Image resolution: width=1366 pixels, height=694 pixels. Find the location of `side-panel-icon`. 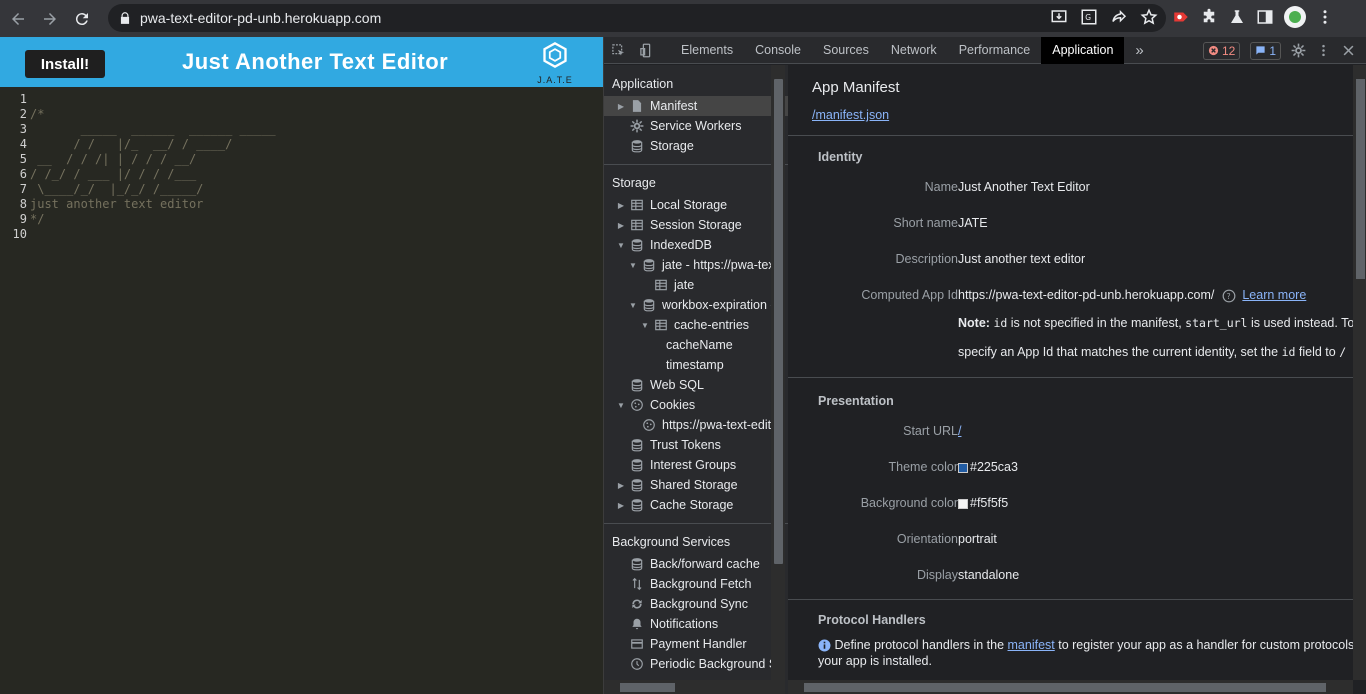

side-panel-icon is located at coordinates (1265, 17).